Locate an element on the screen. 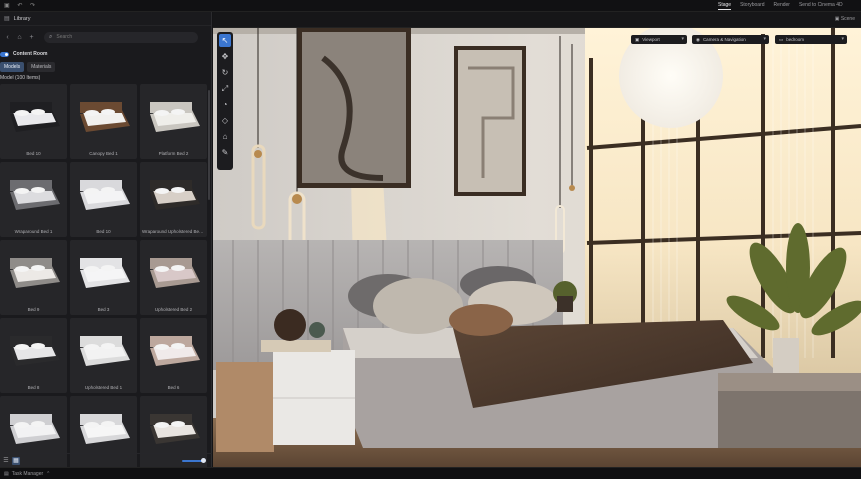 The width and height of the screenshot is (861, 479). camera-navigation-label: Camera & Navigation is located at coordinates (724, 39).